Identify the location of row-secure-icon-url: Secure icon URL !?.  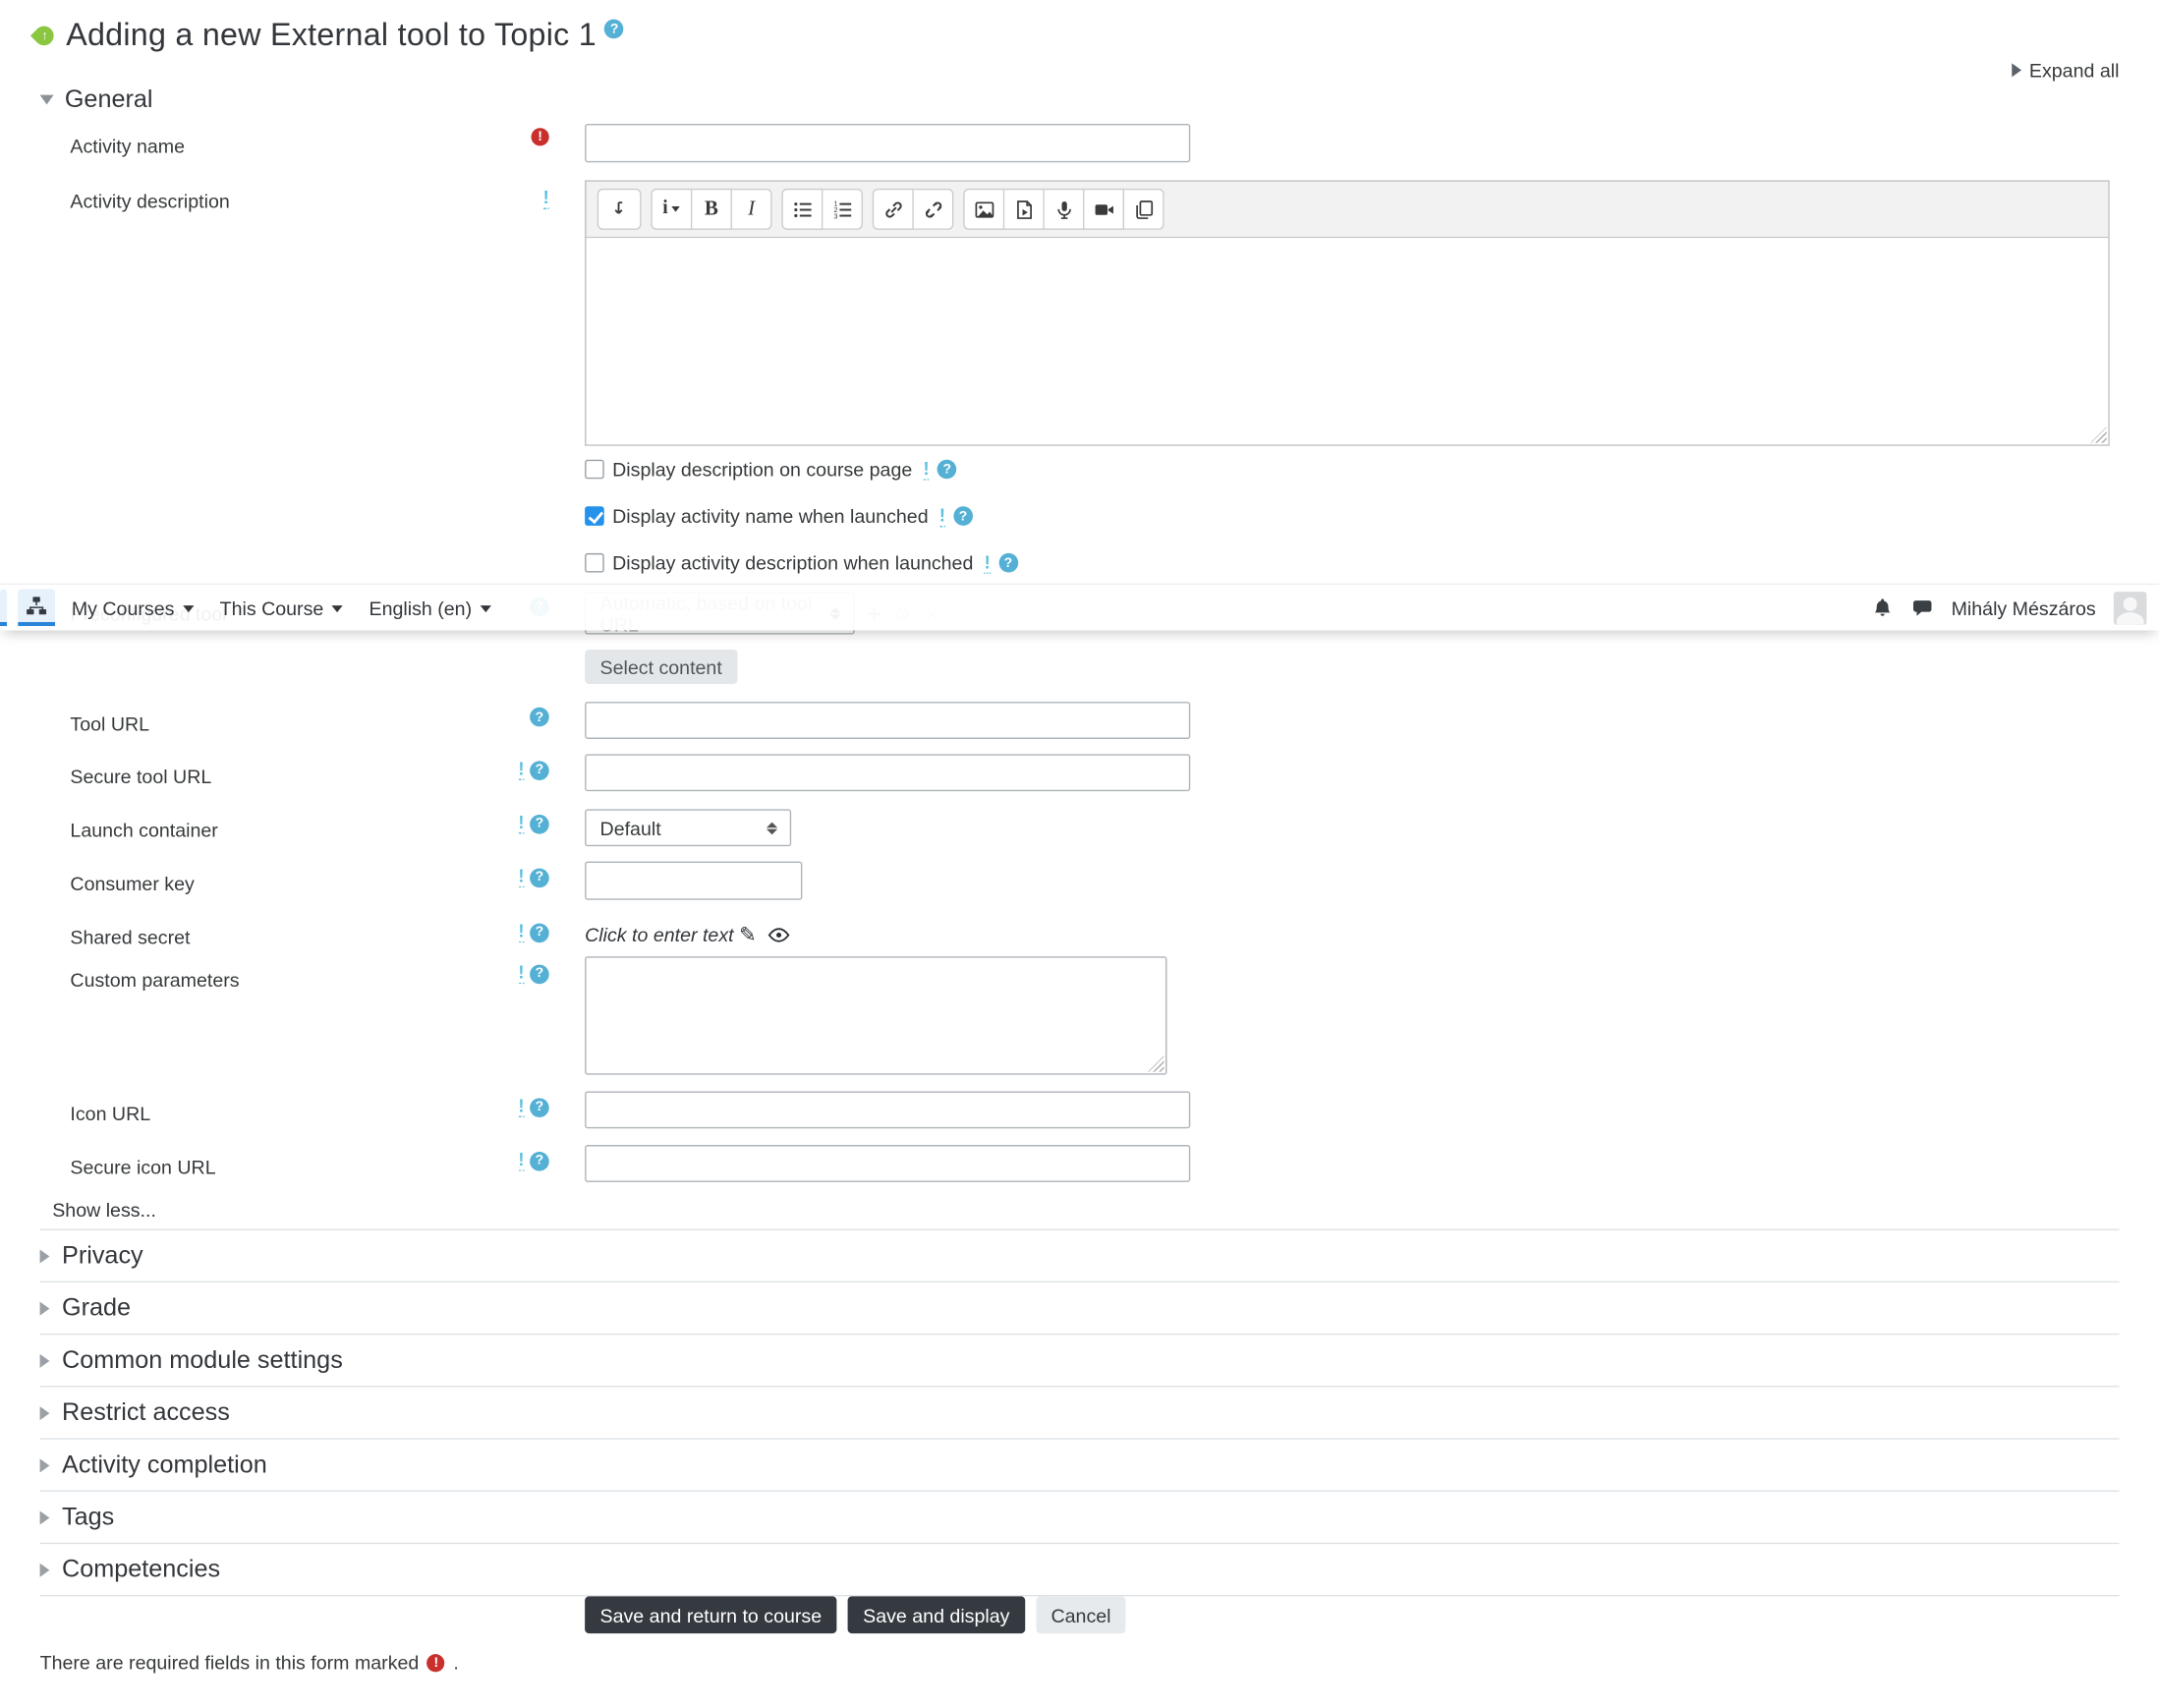
(1080, 1165).